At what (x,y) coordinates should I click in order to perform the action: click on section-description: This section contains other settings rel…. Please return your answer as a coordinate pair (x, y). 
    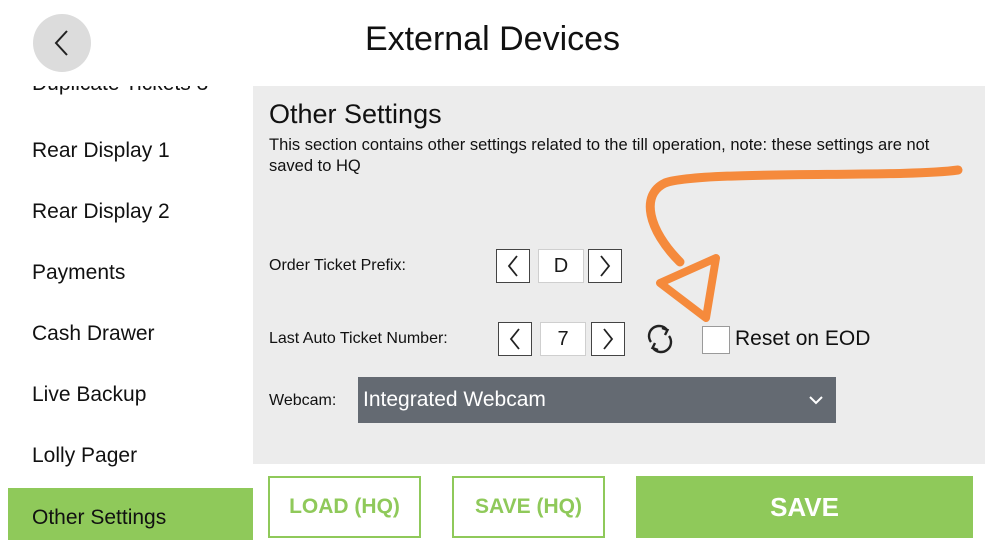
    Looking at the image, I should click on (599, 155).